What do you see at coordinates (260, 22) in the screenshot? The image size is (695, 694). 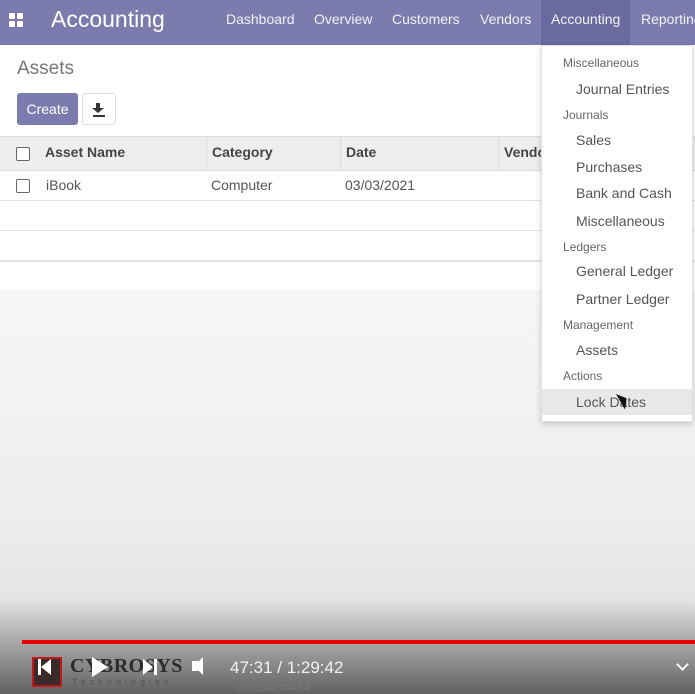 I see `nav-dashboard: Dashboard` at bounding box center [260, 22].